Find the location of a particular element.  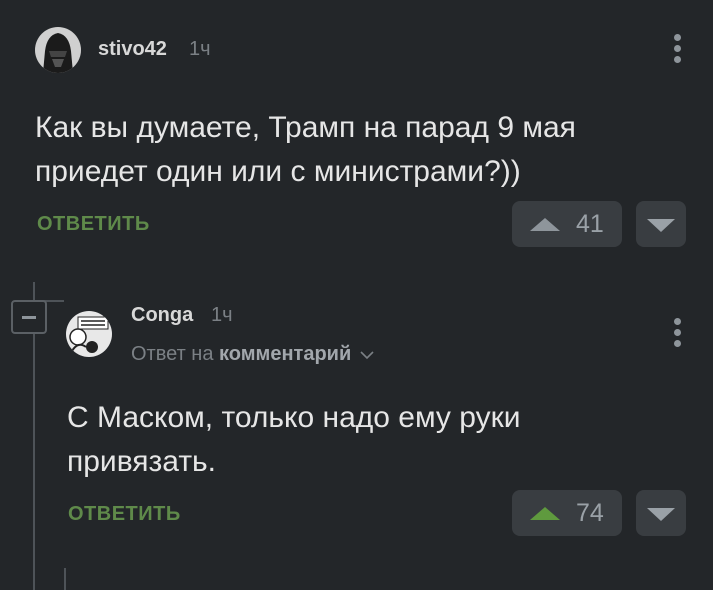

cartoon-avatar-icon is located at coordinates (89, 334).